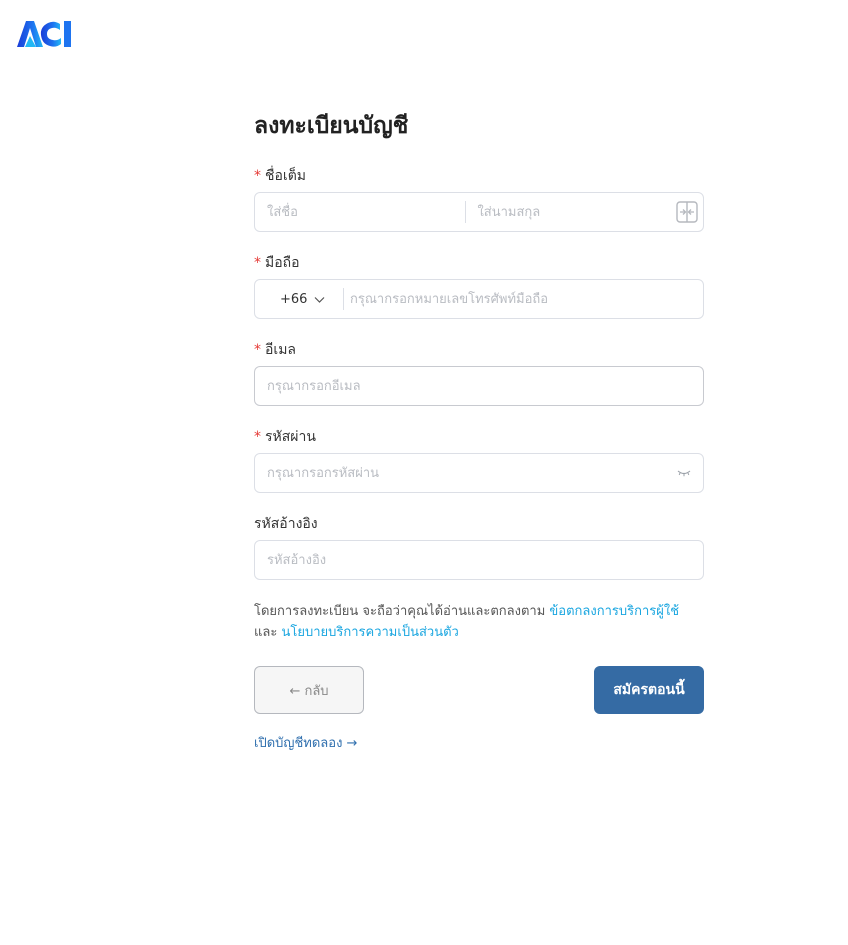  What do you see at coordinates (320, 299) in the screenshot?
I see `chevron-down-icon` at bounding box center [320, 299].